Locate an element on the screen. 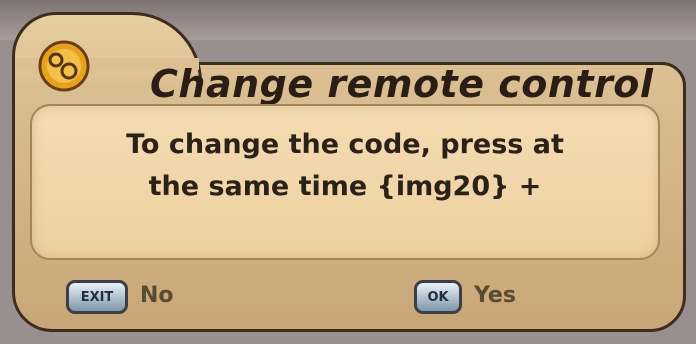  message-line-1: To change the code, press at is located at coordinates (345, 144).